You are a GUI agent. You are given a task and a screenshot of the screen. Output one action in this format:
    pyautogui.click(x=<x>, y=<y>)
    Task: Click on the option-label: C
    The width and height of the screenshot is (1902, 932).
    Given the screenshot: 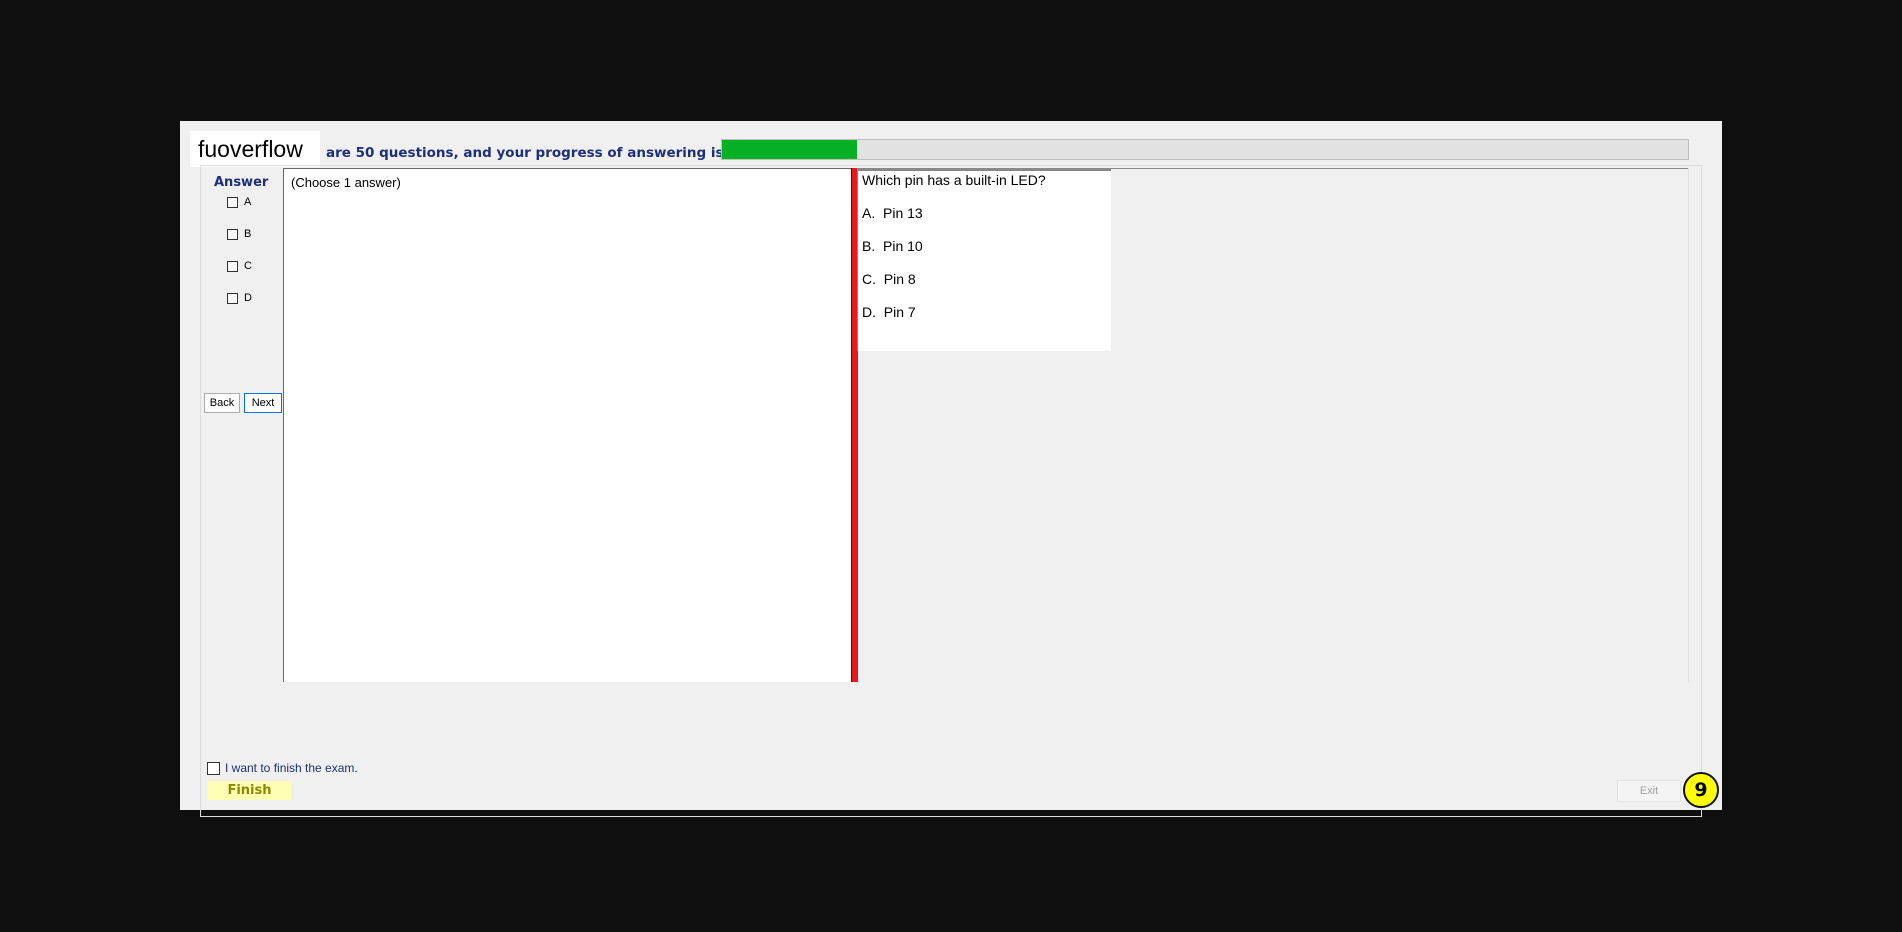 What is the action you would take?
    pyautogui.click(x=248, y=266)
    